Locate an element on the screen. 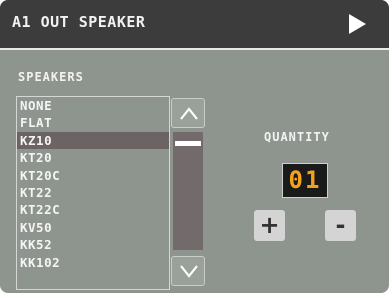 The height and width of the screenshot is (293, 389). list-item: KT22C is located at coordinates (93, 209).